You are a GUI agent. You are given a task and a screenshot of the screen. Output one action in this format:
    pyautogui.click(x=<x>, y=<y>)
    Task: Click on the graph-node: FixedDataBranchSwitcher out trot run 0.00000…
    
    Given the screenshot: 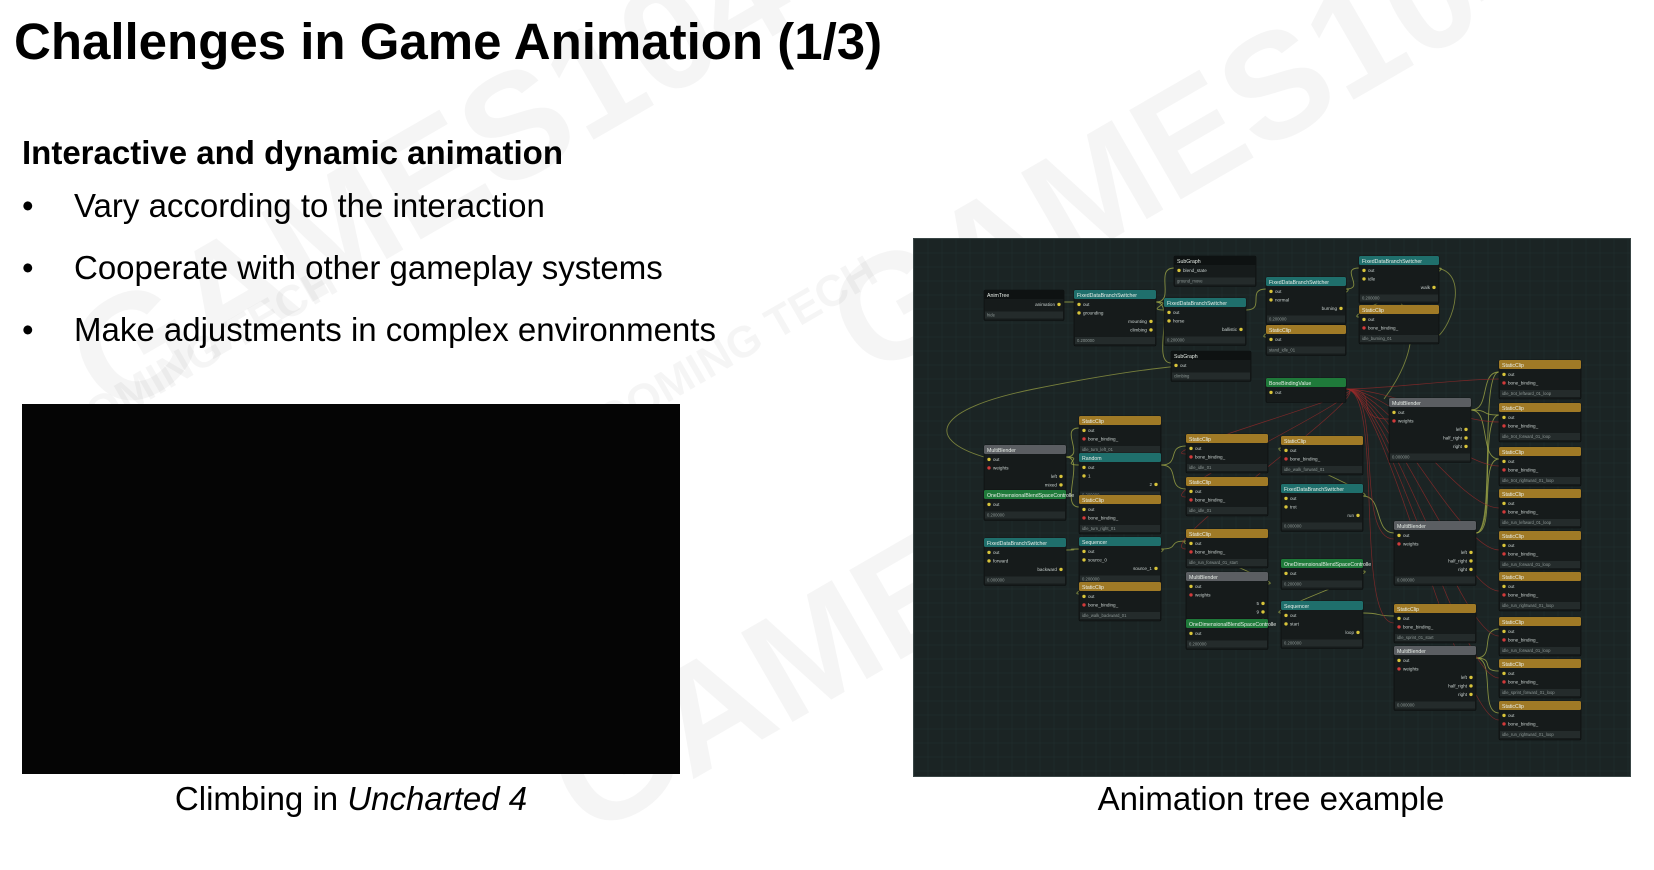 What is the action you would take?
    pyautogui.click(x=1322, y=507)
    